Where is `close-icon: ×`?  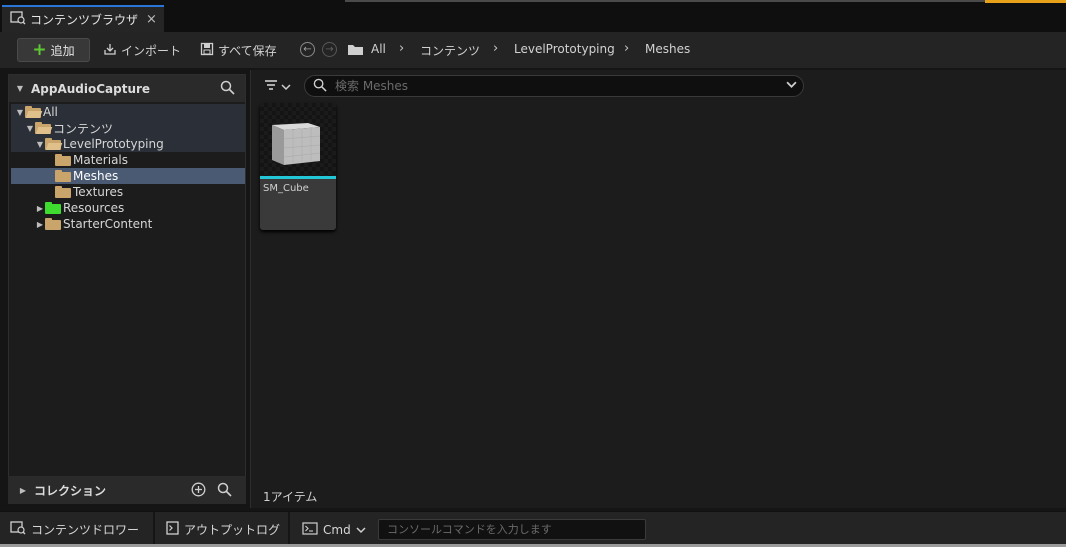
close-icon: × is located at coordinates (151, 19).